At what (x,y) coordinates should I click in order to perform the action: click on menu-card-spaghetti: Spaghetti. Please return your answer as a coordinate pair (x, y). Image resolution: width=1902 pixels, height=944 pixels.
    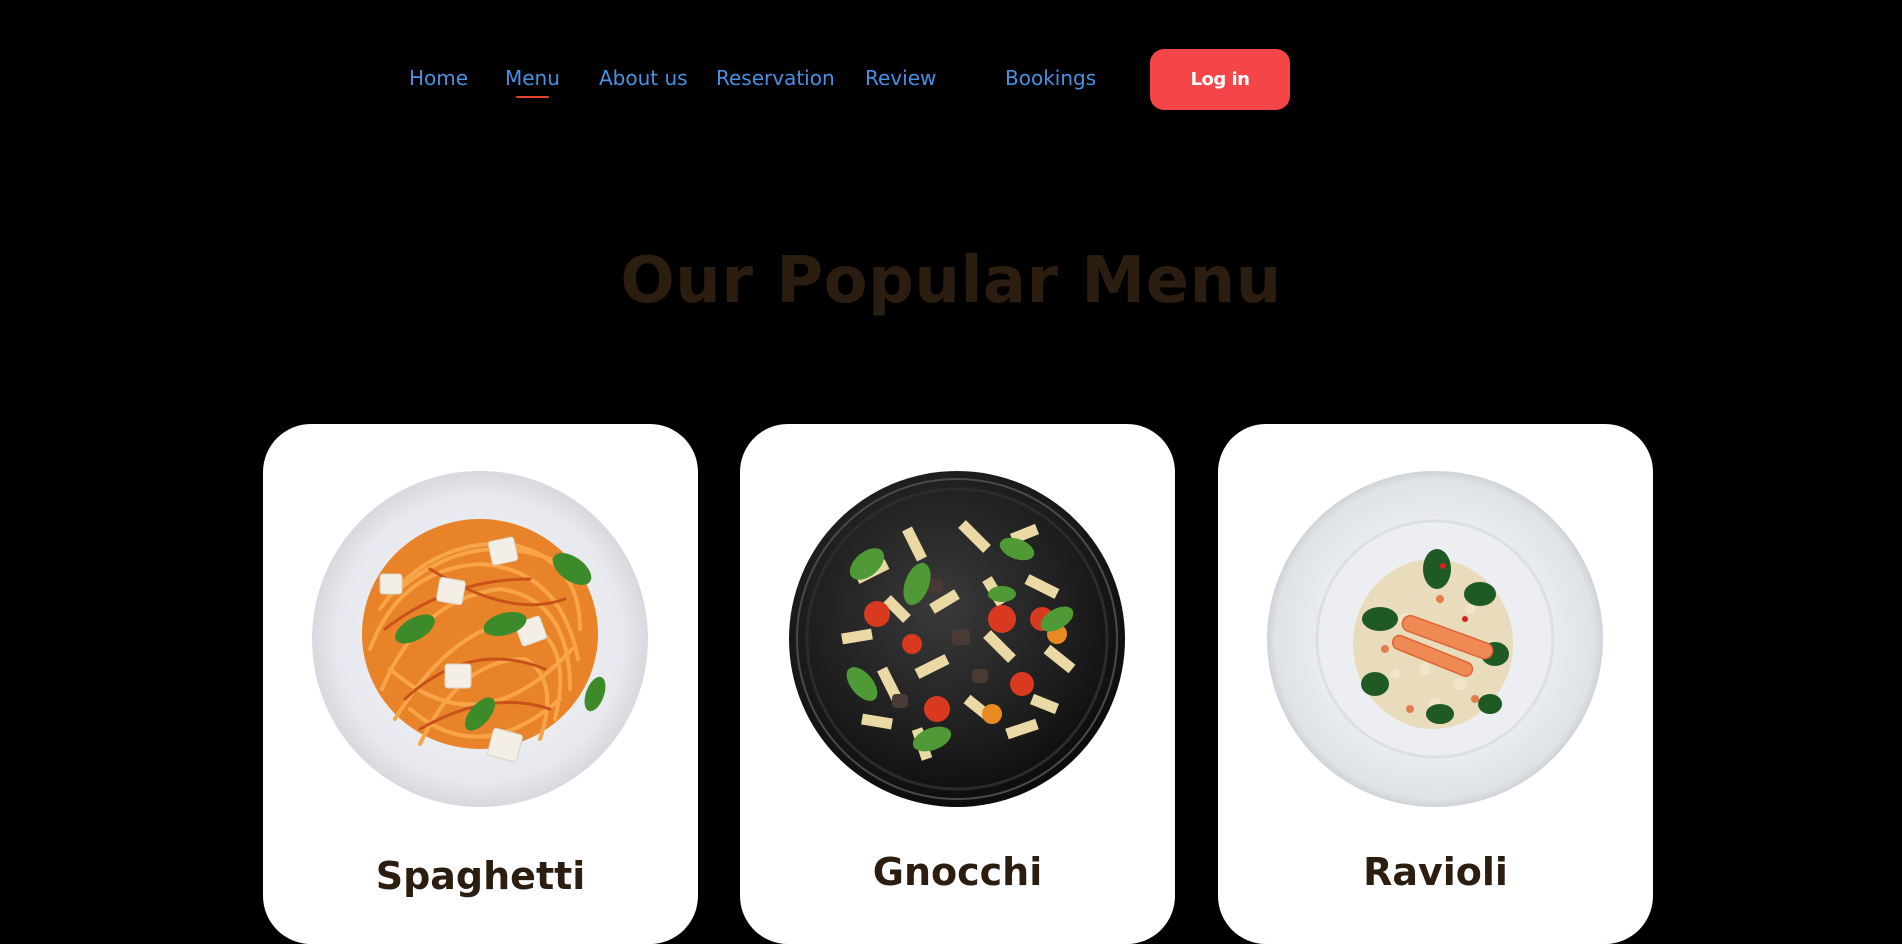
    Looking at the image, I should click on (480, 684).